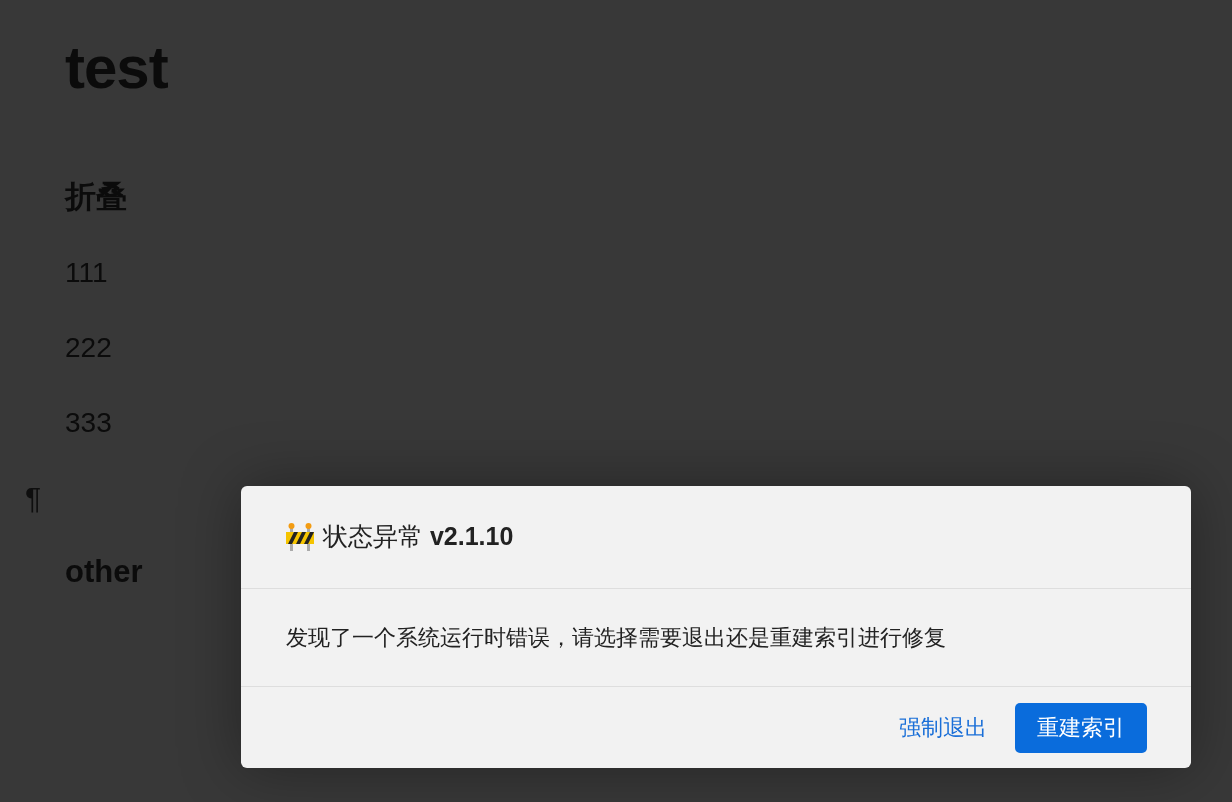 Image resolution: width=1232 pixels, height=802 pixels. Describe the element at coordinates (943, 727) in the screenshot. I see `quit-link: 强制退出` at that location.